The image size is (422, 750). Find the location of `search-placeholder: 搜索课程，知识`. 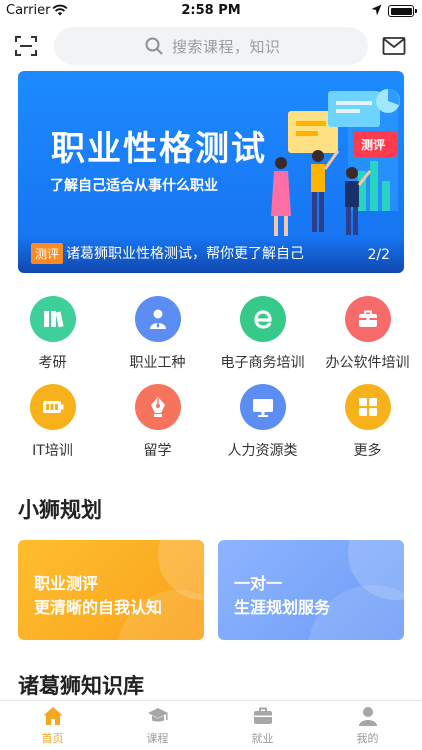

search-placeholder: 搜索课程，知识 is located at coordinates (226, 47).